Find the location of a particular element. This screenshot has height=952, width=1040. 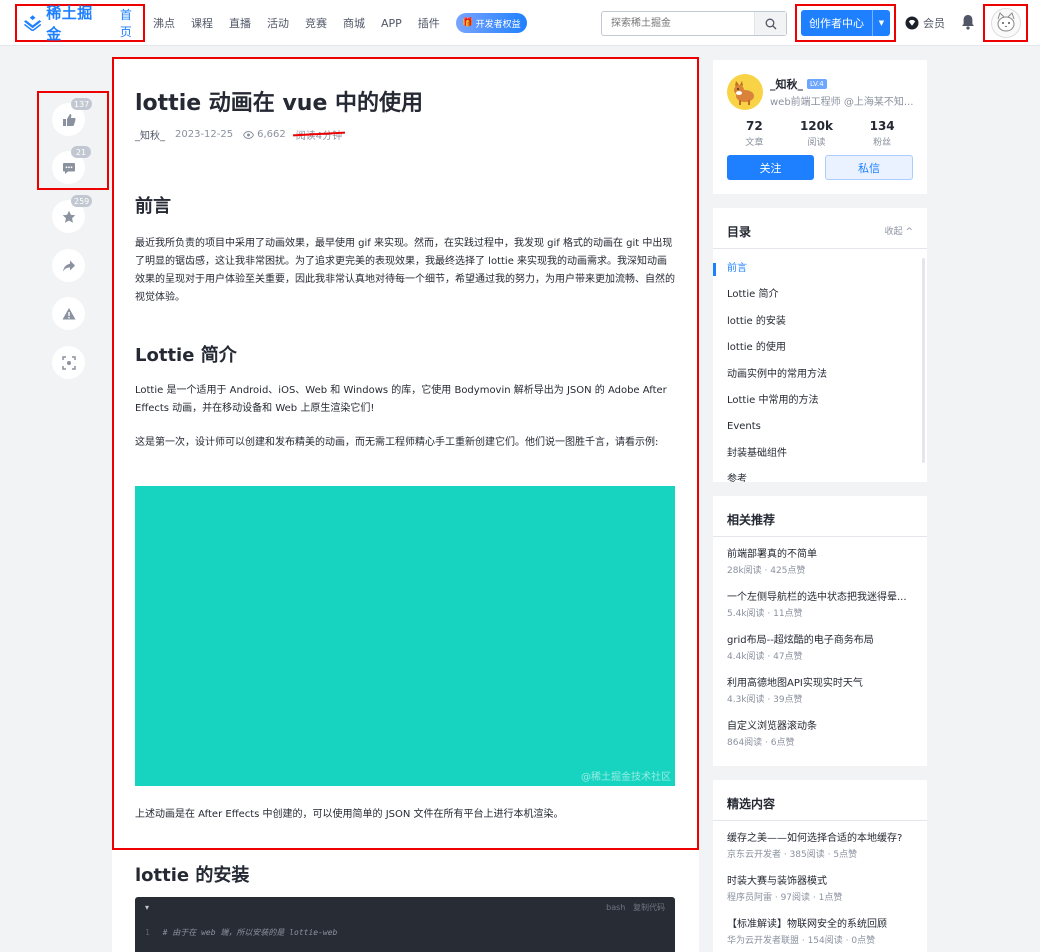

report-button is located at coordinates (68, 313).